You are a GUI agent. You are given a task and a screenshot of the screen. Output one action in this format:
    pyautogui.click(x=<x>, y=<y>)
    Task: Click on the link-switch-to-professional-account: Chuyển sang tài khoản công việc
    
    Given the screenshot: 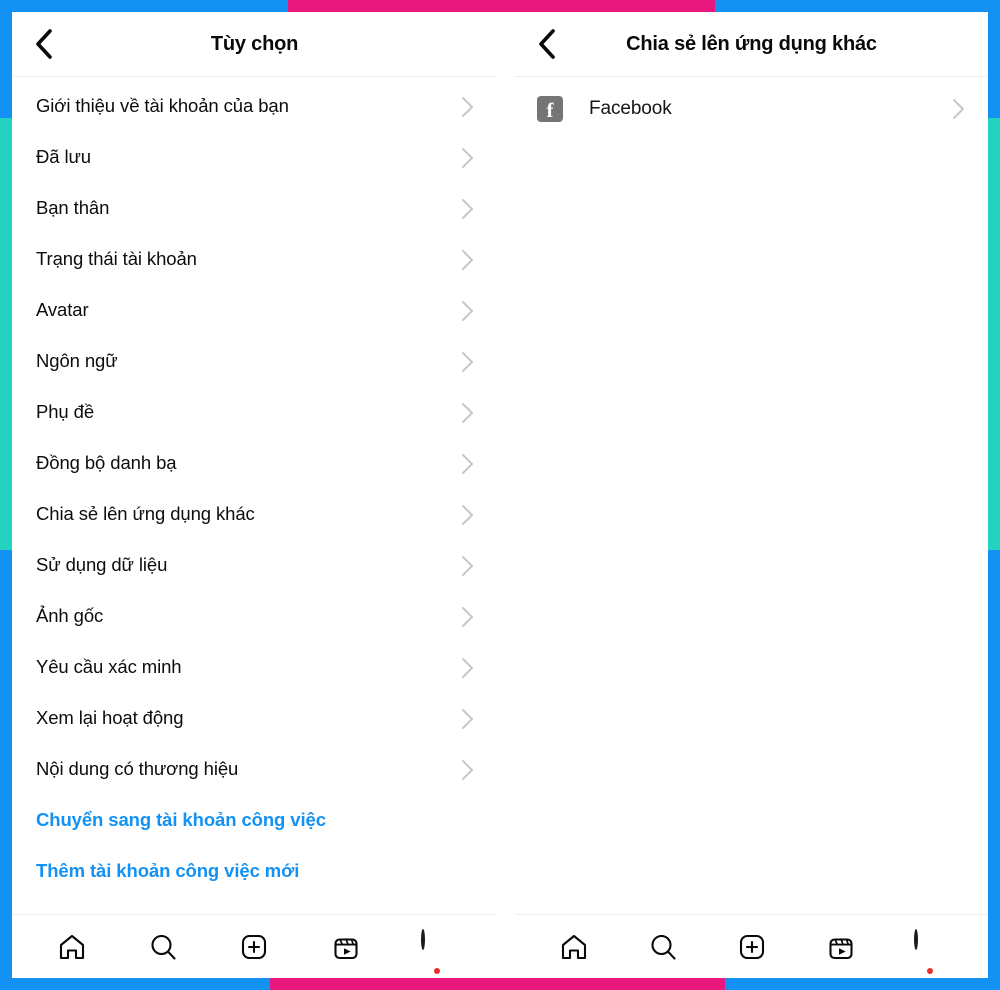 What is the action you would take?
    pyautogui.click(x=254, y=820)
    